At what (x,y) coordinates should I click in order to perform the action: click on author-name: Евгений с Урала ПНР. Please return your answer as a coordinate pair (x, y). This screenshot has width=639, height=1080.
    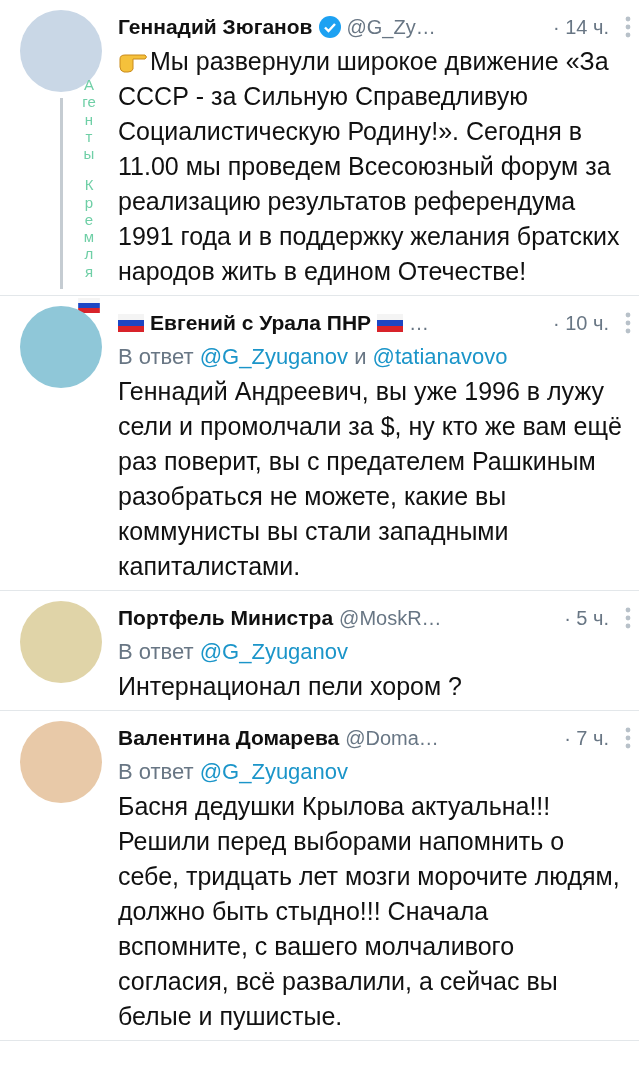
    Looking at the image, I should click on (261, 323).